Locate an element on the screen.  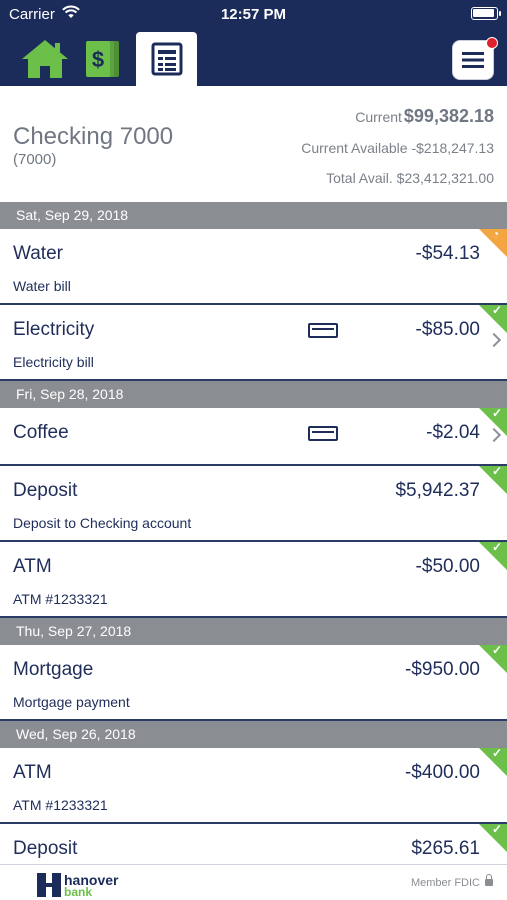
menu-button is located at coordinates (475, 58).